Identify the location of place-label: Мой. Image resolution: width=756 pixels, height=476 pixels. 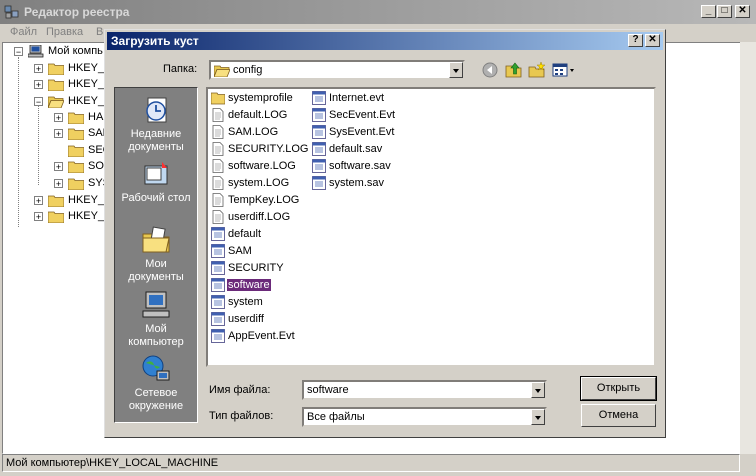
(156, 329).